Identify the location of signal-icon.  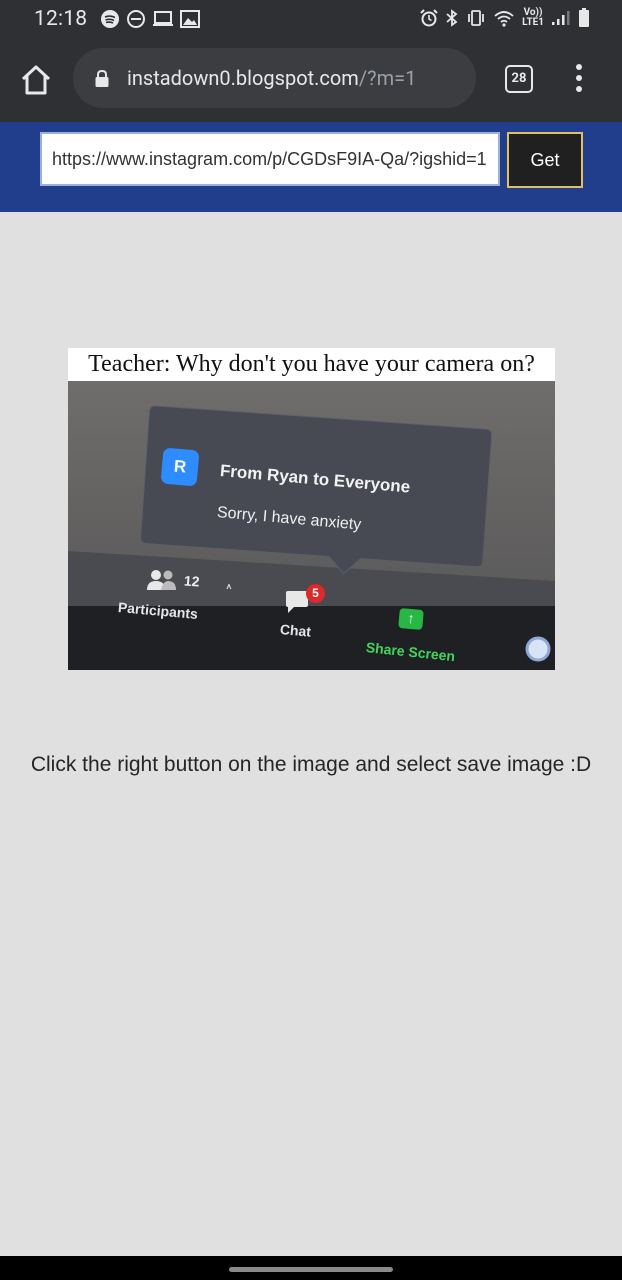
(561, 18).